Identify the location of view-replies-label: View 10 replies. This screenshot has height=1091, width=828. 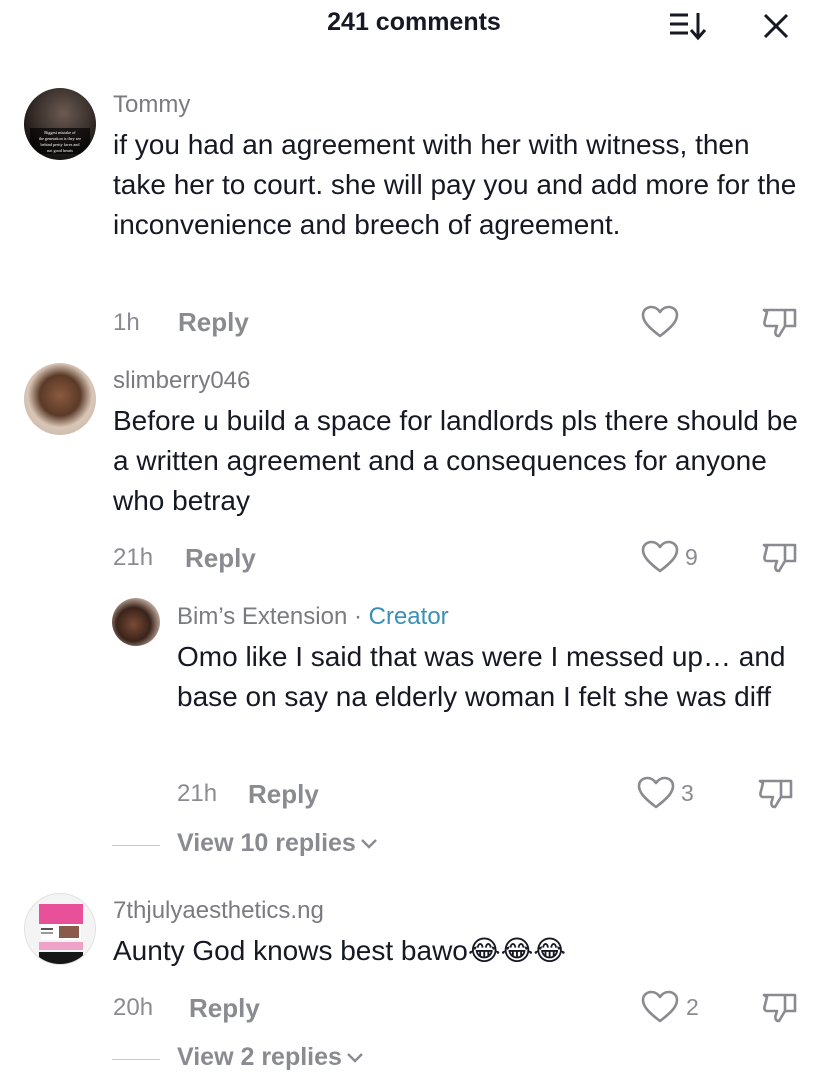
(266, 843).